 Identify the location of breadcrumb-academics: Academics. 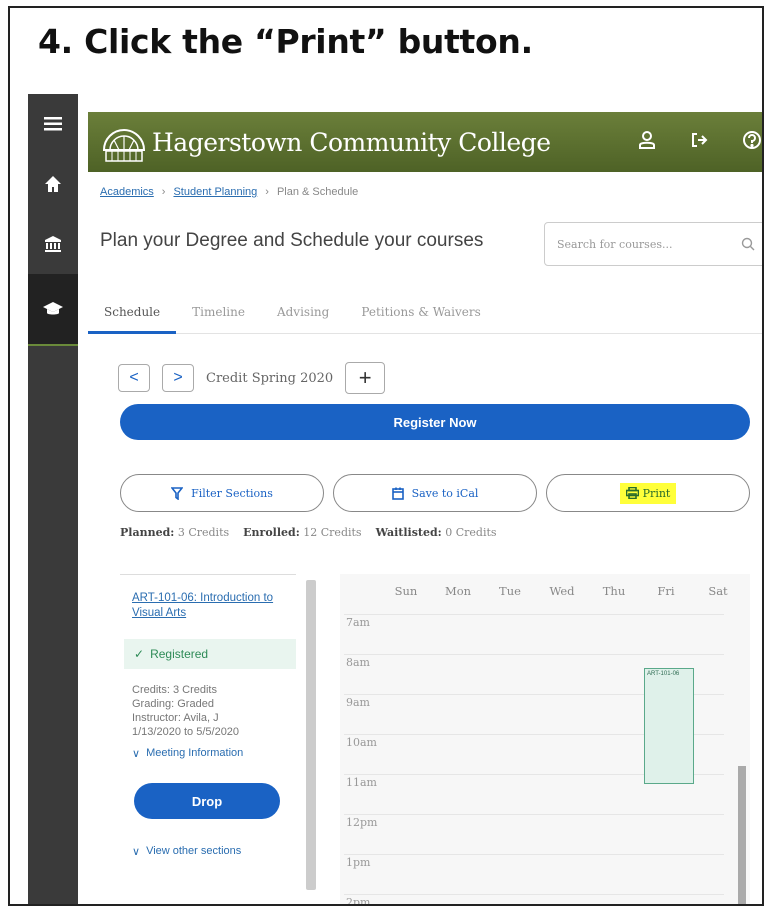
(127, 192).